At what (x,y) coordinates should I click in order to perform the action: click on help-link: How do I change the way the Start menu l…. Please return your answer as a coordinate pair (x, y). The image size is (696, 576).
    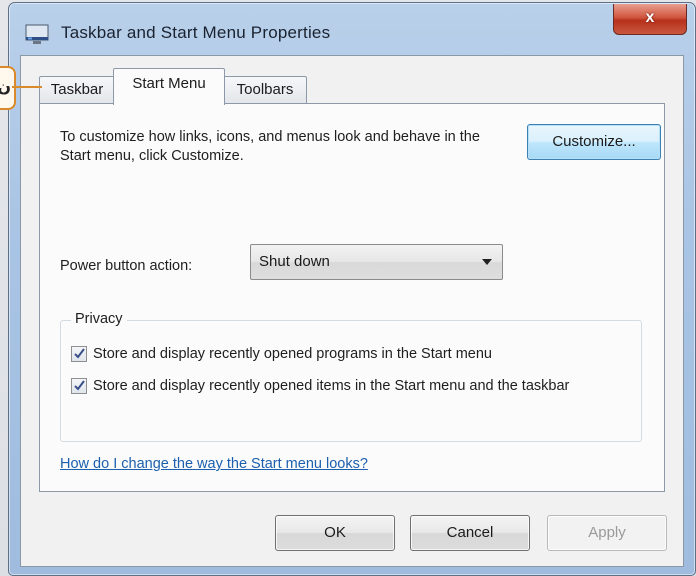
    Looking at the image, I should click on (214, 464).